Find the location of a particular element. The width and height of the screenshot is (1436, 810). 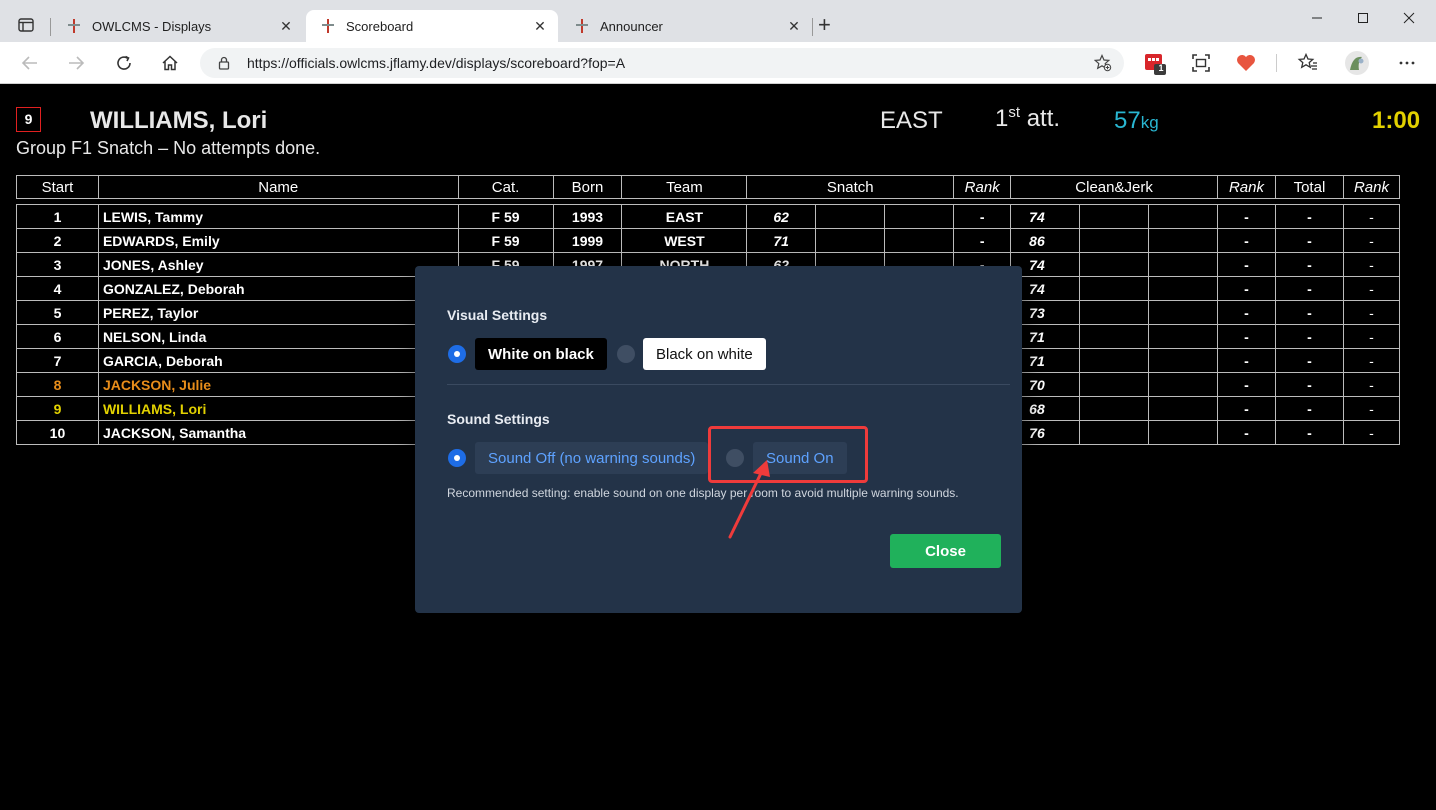

tab-scoreboard: Scoreboard ✕ is located at coordinates (432, 26).